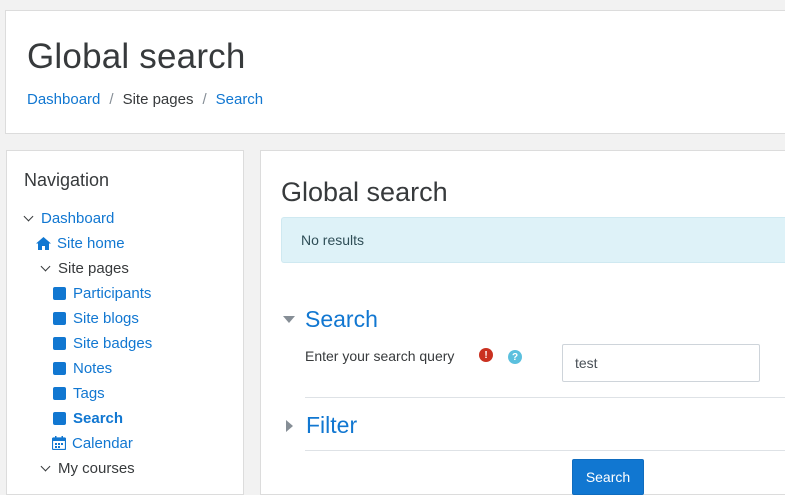  I want to click on page-title: Global search, so click(136, 56).